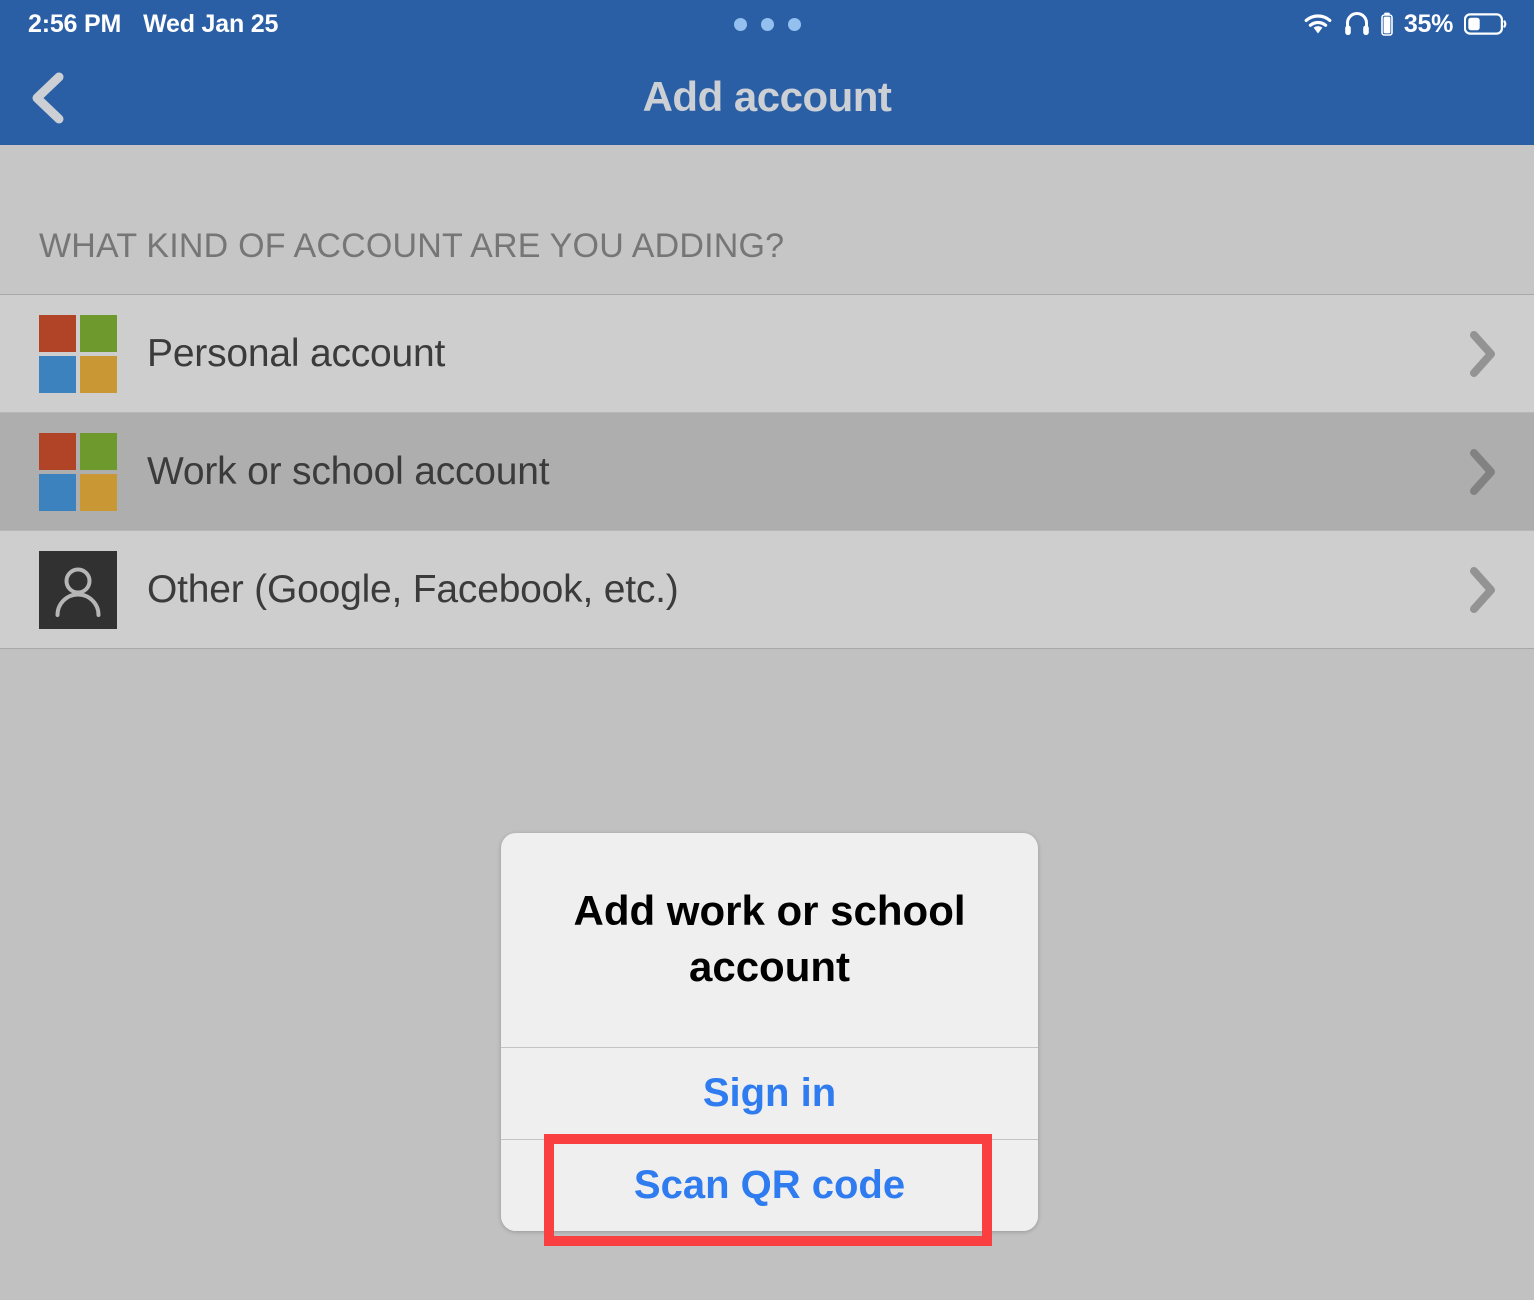  What do you see at coordinates (769, 1185) in the screenshot?
I see `alert-action-scan-qr-code: Scan QR code` at bounding box center [769, 1185].